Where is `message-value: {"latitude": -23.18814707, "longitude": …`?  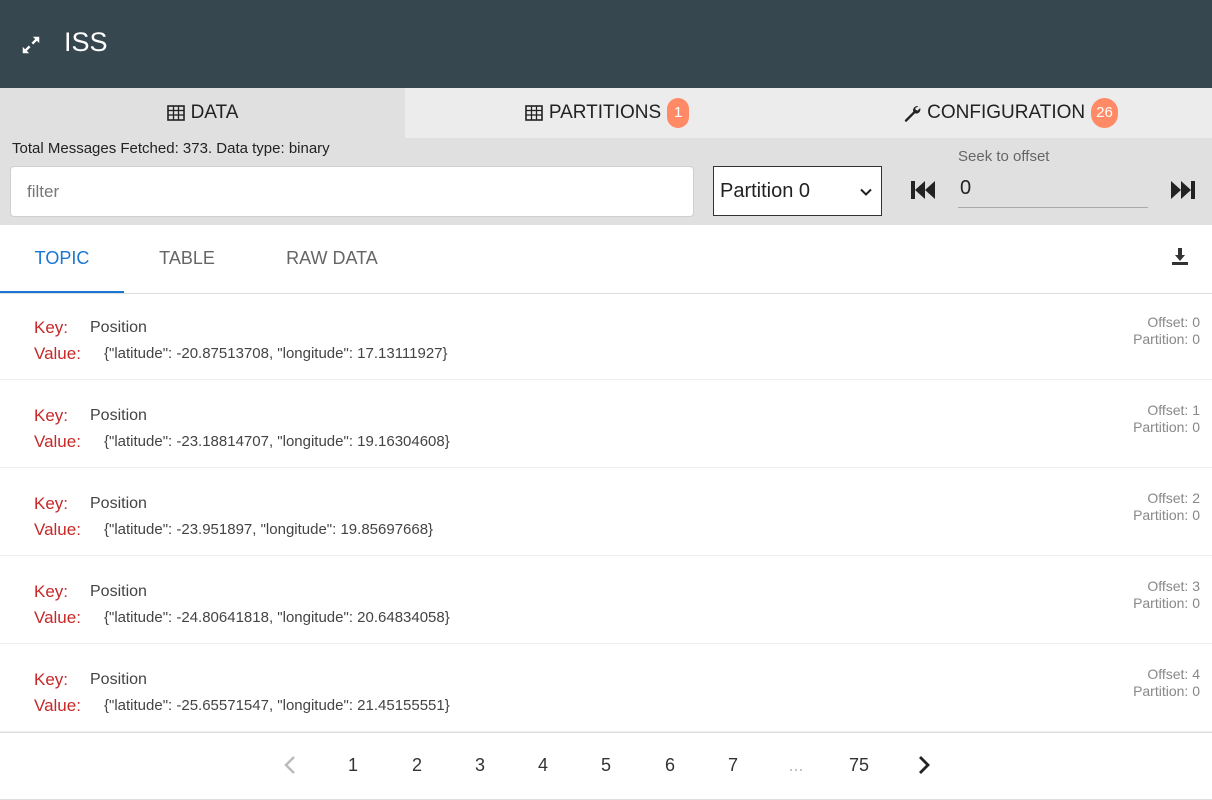 message-value: {"latitude": -23.18814707, "longitude": … is located at coordinates (277, 441).